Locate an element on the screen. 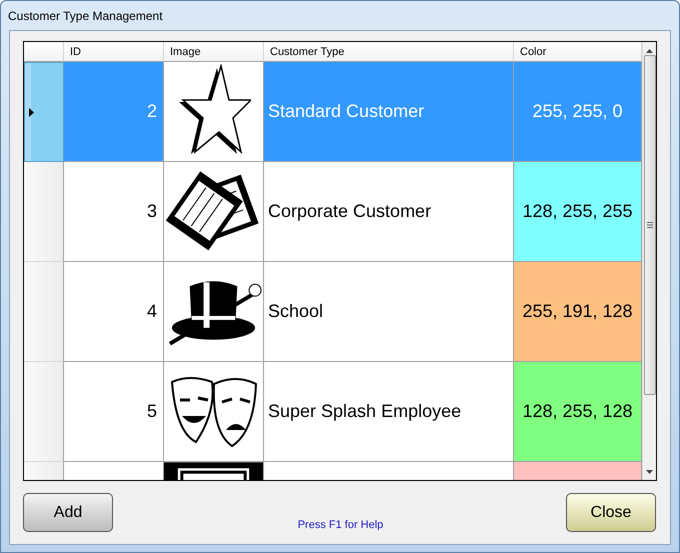 The width and height of the screenshot is (680, 553). column-header: Image is located at coordinates (214, 52).